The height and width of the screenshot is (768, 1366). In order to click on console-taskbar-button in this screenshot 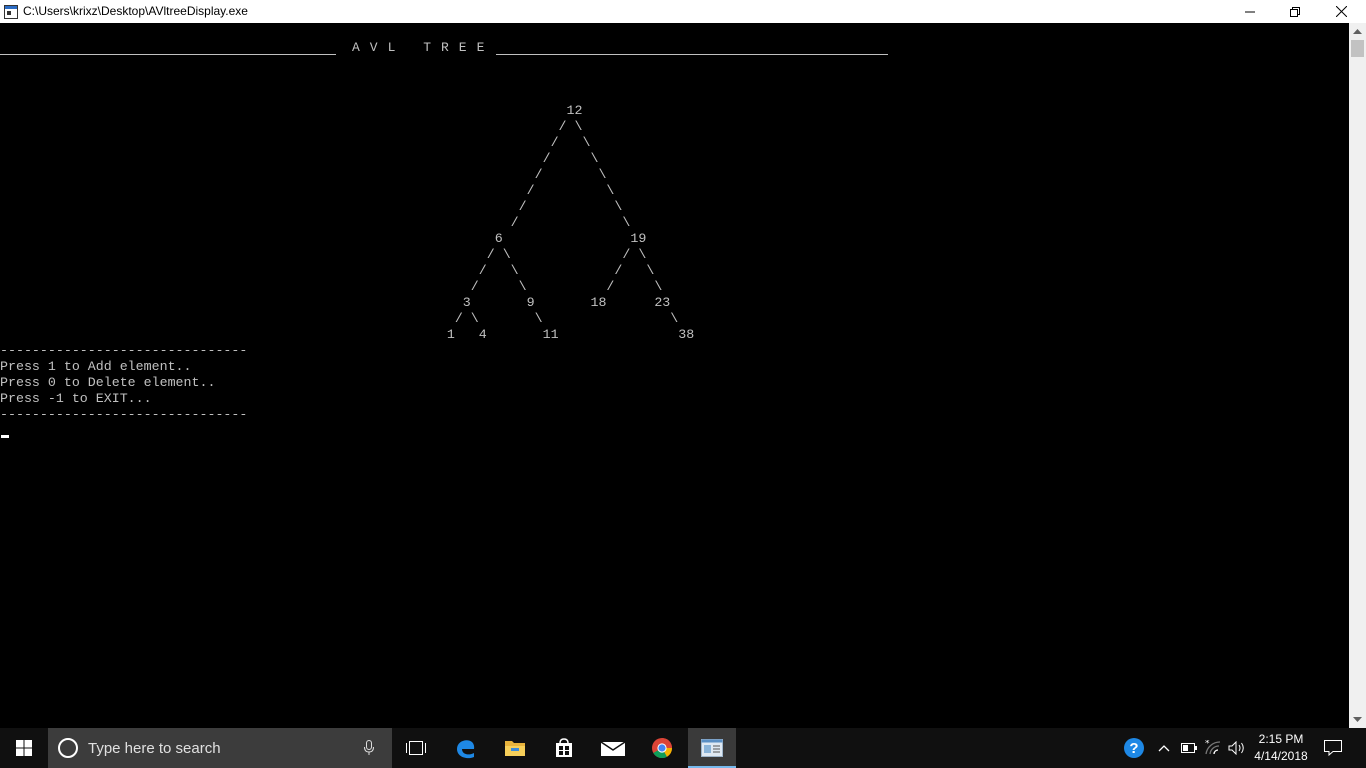, I will do `click(712, 748)`.